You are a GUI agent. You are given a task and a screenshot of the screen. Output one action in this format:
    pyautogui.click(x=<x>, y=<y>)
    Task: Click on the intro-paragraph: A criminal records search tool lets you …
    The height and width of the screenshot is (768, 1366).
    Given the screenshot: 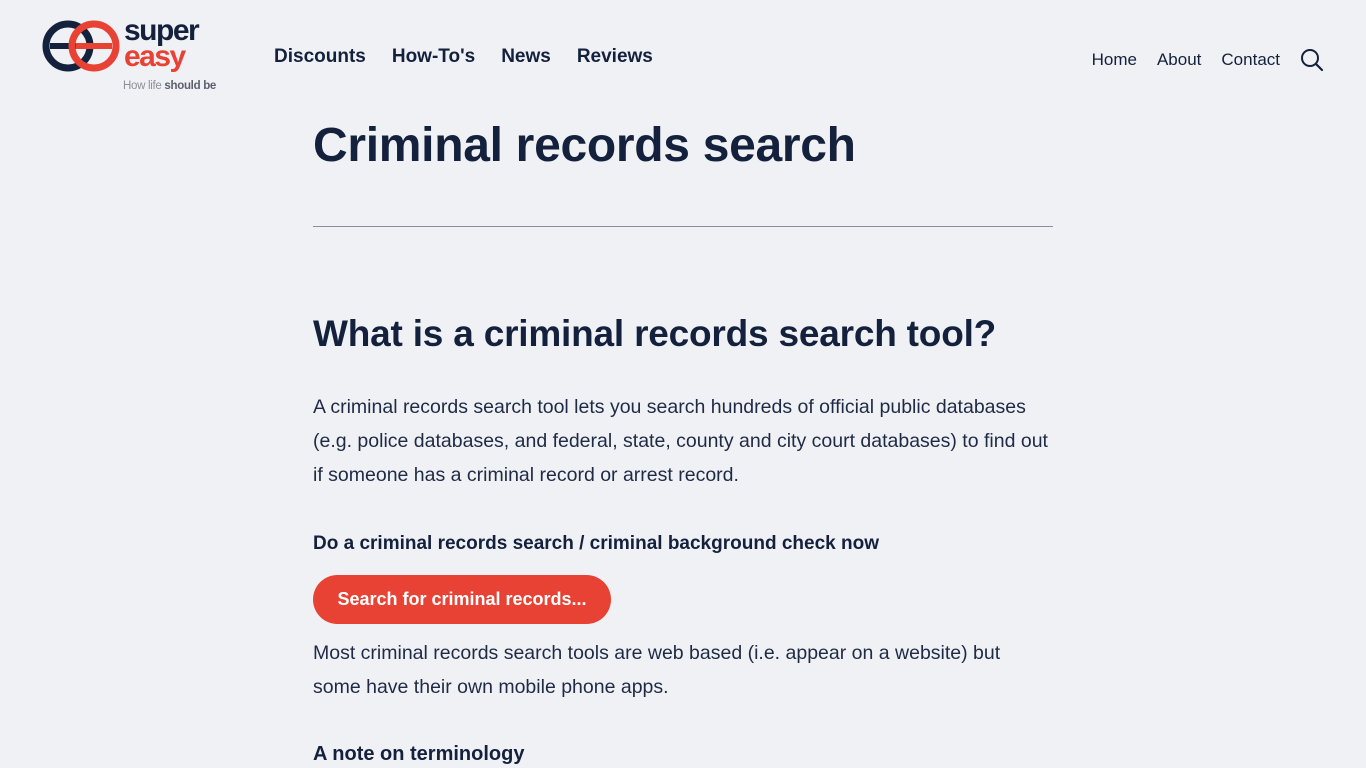 What is the action you would take?
    pyautogui.click(x=680, y=441)
    